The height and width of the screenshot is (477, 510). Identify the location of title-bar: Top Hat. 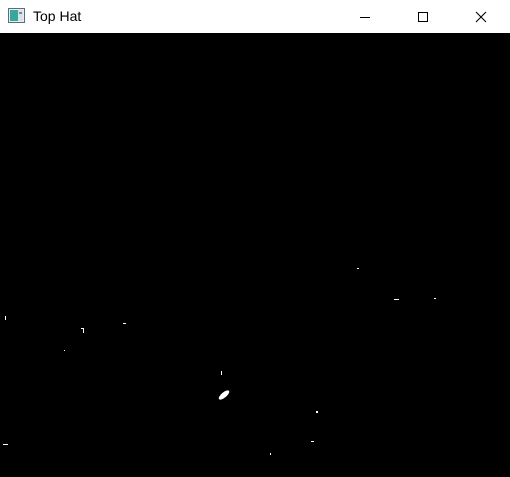
(255, 16).